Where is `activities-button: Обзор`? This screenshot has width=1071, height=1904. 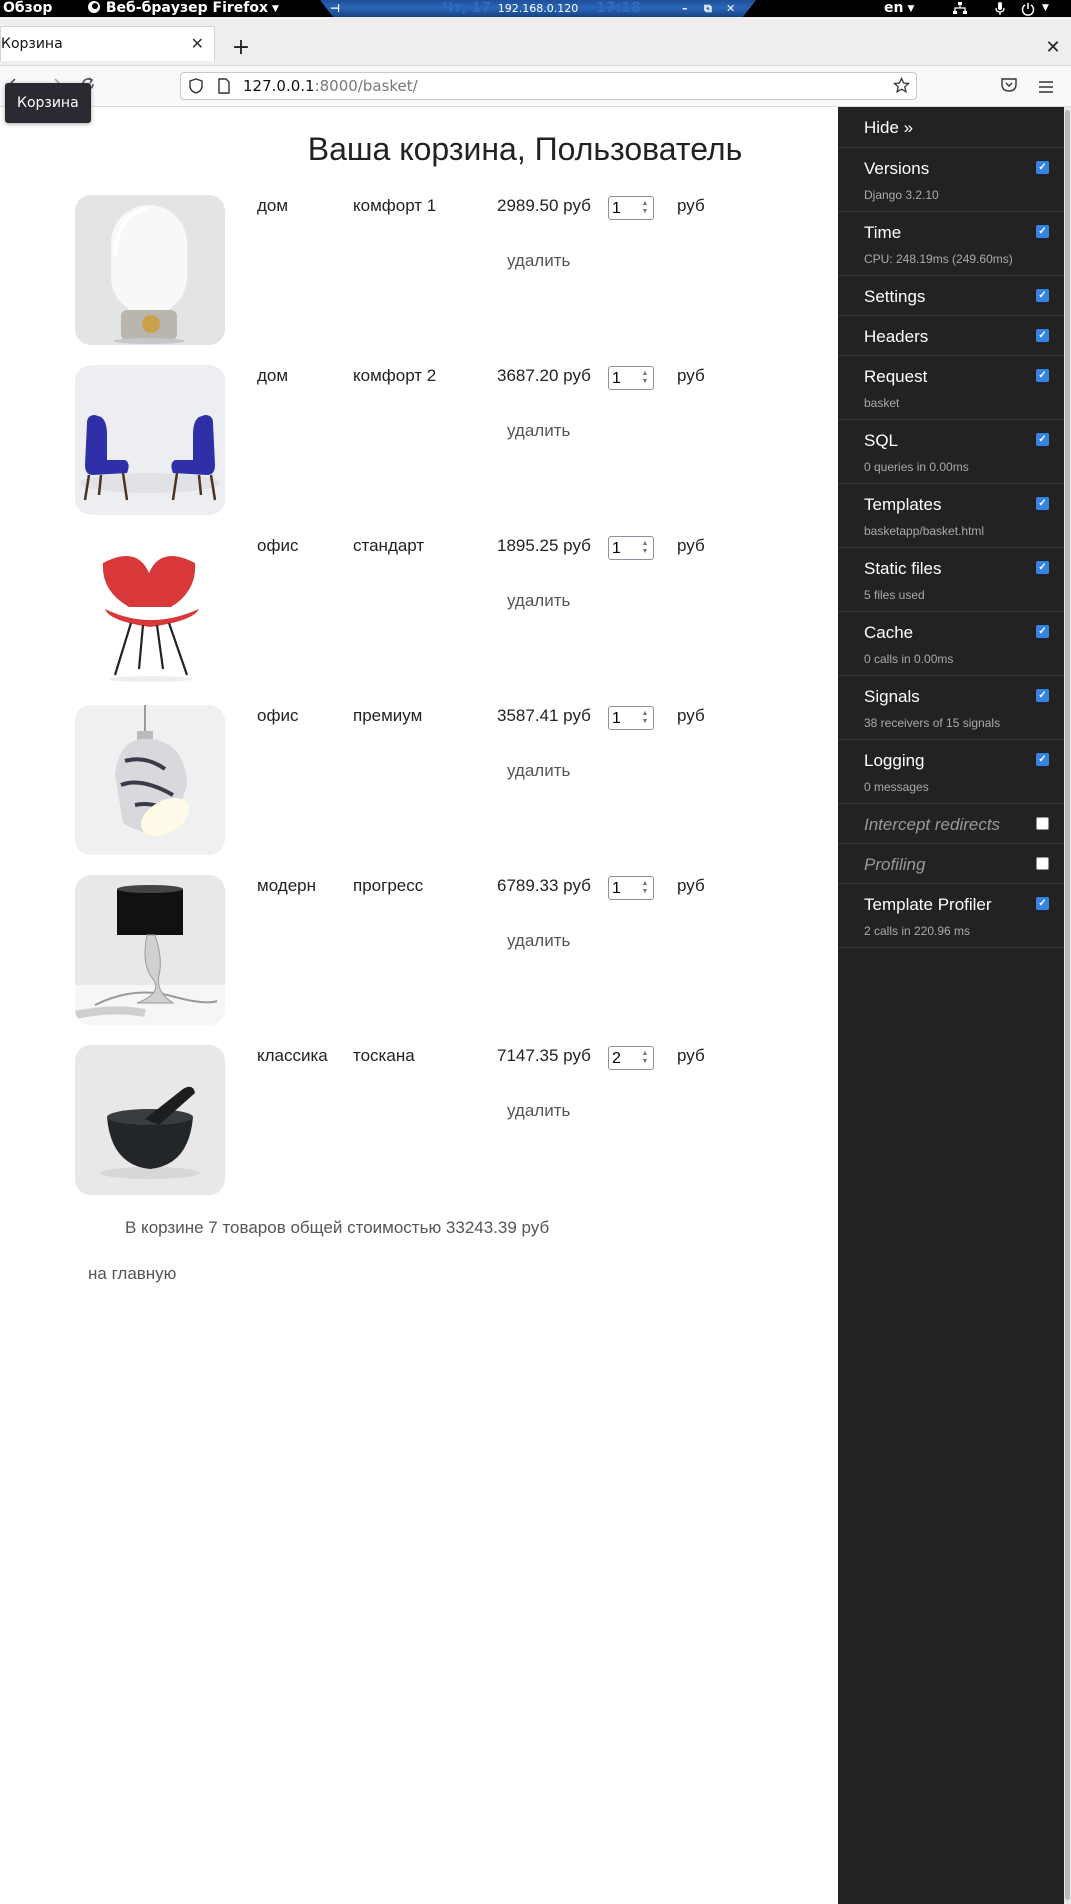
activities-button: Обзор is located at coordinates (27, 8).